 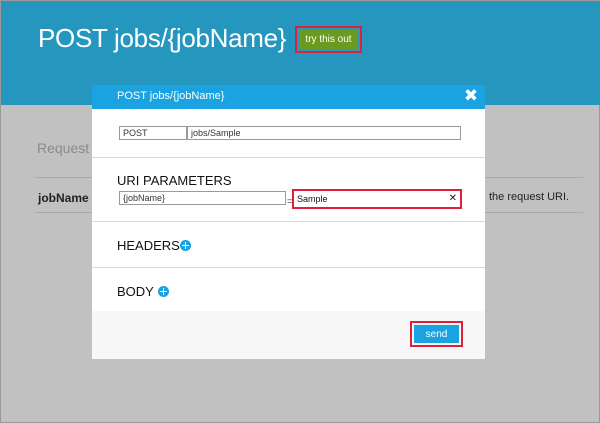 I want to click on send-button: send, so click(x=436, y=334).